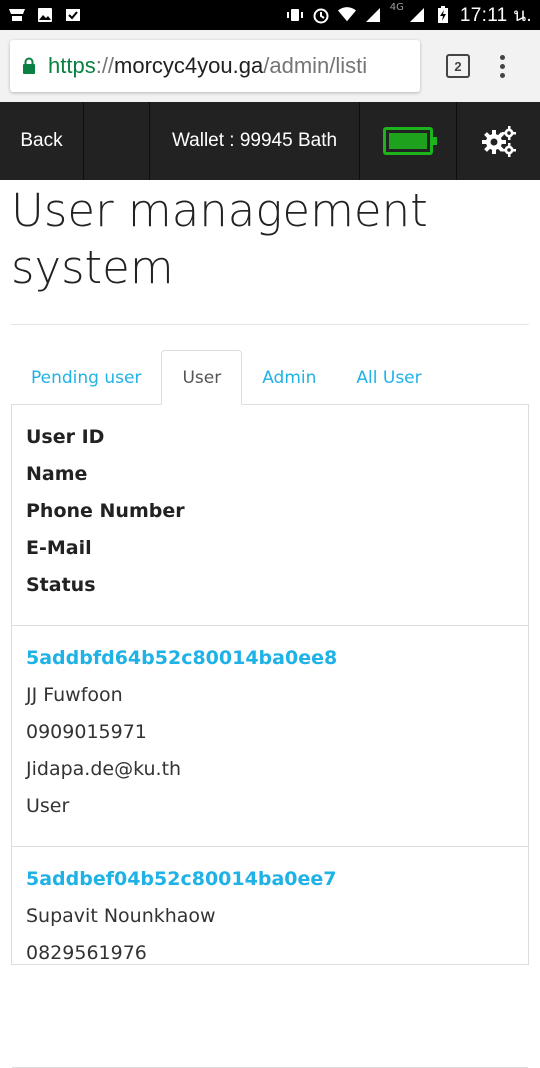 The height and width of the screenshot is (1068, 540). What do you see at coordinates (495, 15) in the screenshot?
I see `clock: 17:11 น.` at bounding box center [495, 15].